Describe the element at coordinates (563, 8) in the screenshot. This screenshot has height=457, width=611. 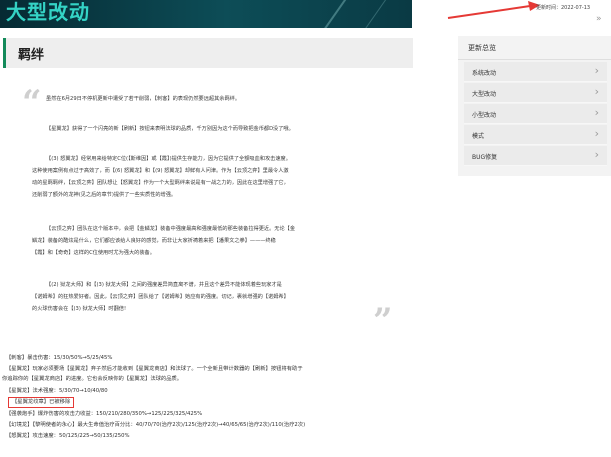
I see `update-time: 更新时间：2022-07-13` at that location.